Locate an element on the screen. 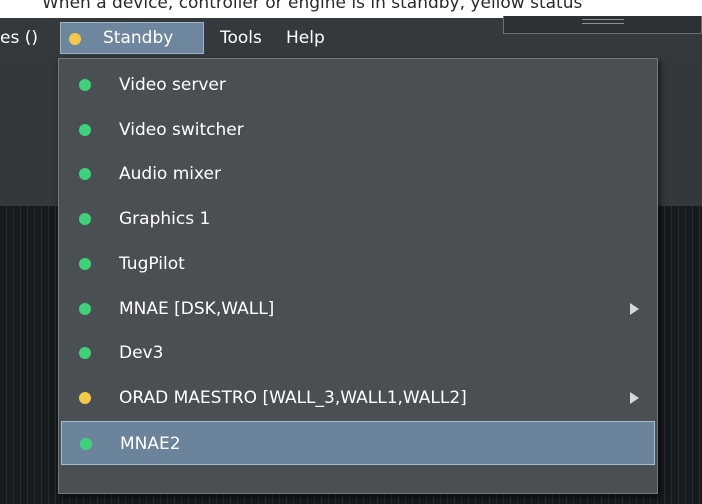 This screenshot has height=504, width=702. dropdown-item-label: ORAD MAESTRO [WALL_3,WALL1,WALL2] is located at coordinates (293, 398).